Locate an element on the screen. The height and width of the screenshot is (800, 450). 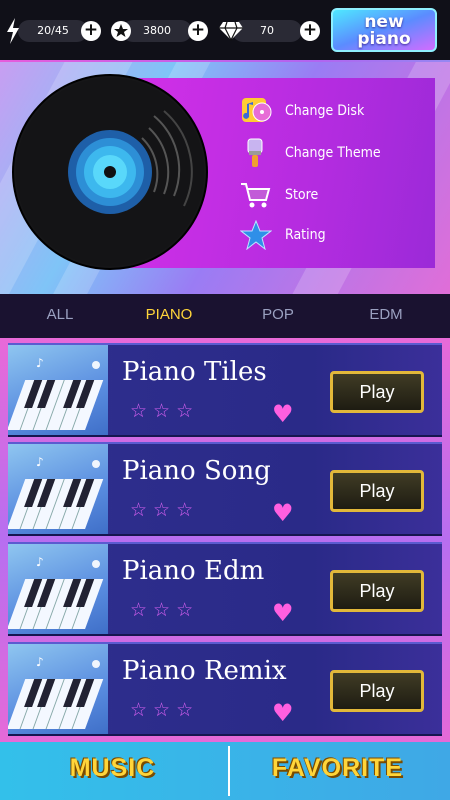
star-icon is located at coordinates (256, 235).